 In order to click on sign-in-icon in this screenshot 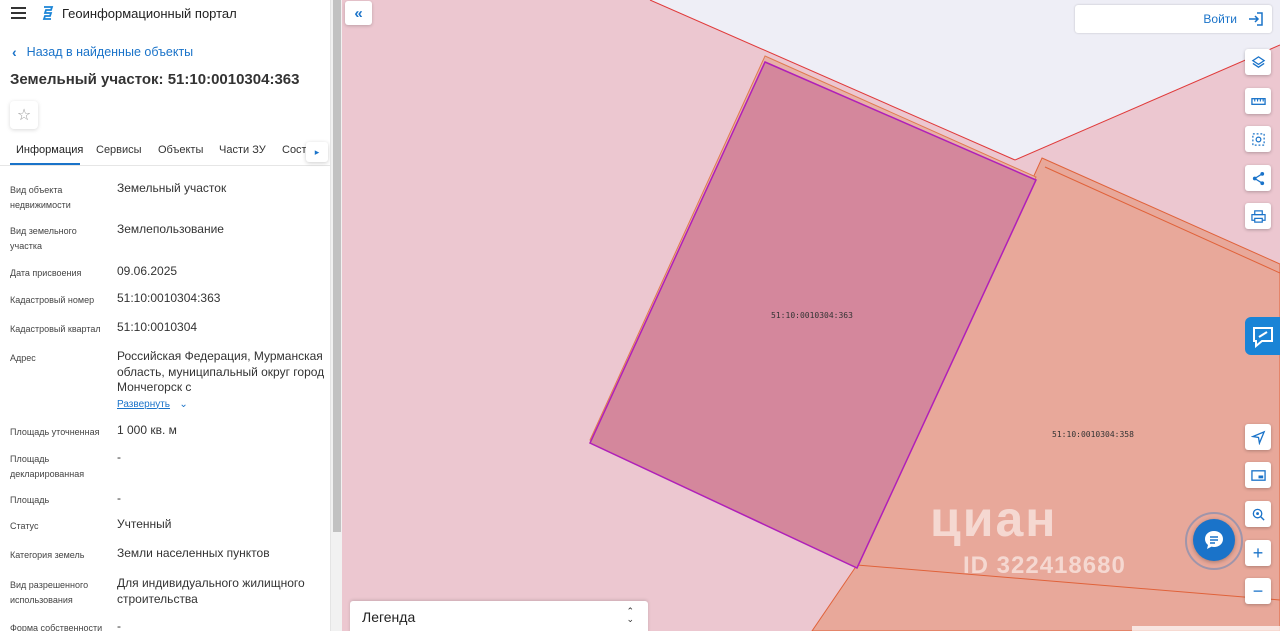, I will do `click(1256, 19)`.